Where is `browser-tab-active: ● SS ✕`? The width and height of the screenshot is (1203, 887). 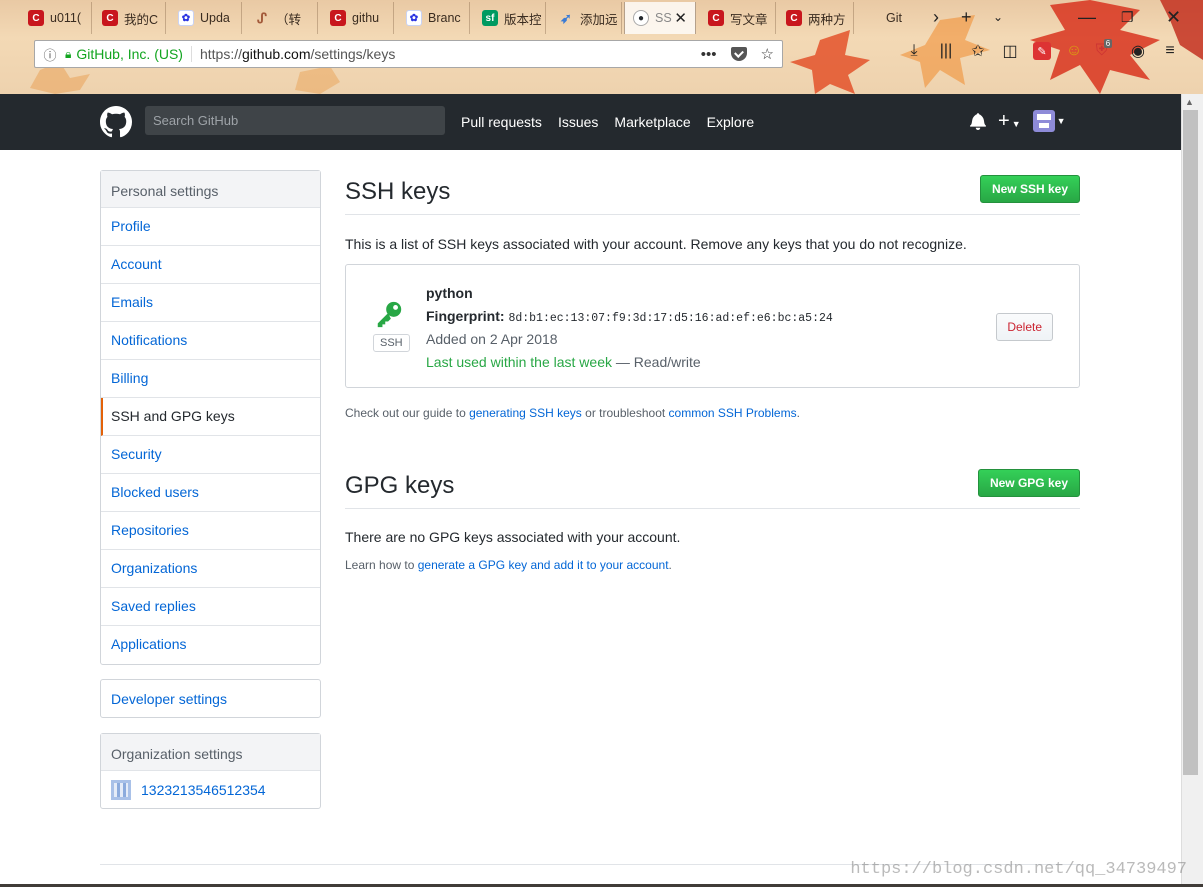 browser-tab-active: ● SS ✕ is located at coordinates (660, 18).